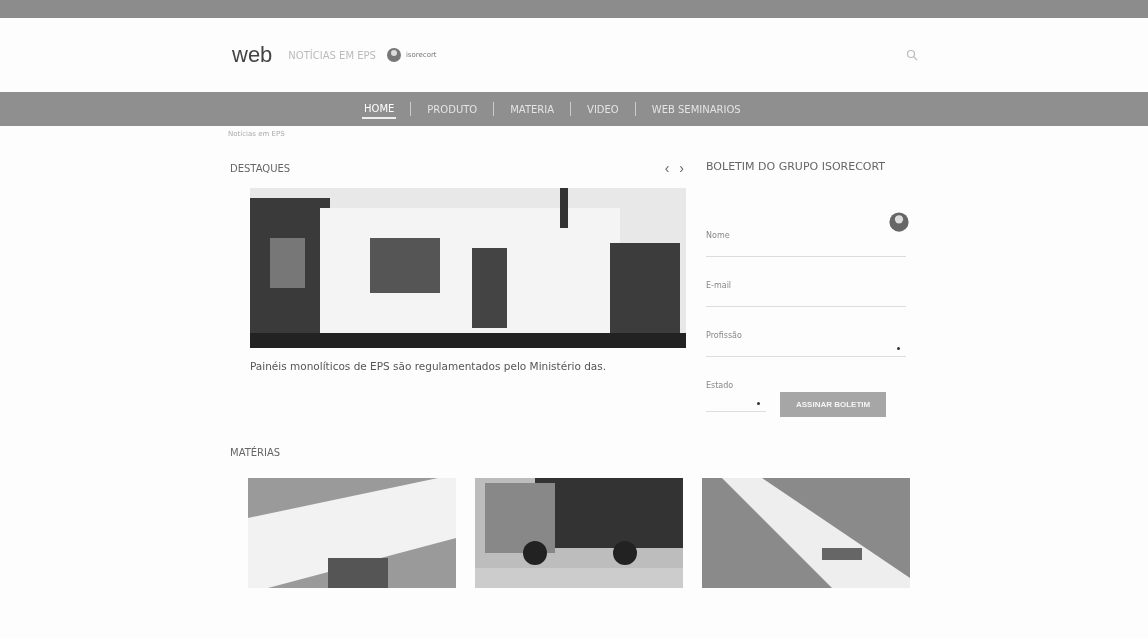 The width and height of the screenshot is (1148, 638). What do you see at coordinates (452, 109) in the screenshot?
I see `nav-link: PRODUTO` at bounding box center [452, 109].